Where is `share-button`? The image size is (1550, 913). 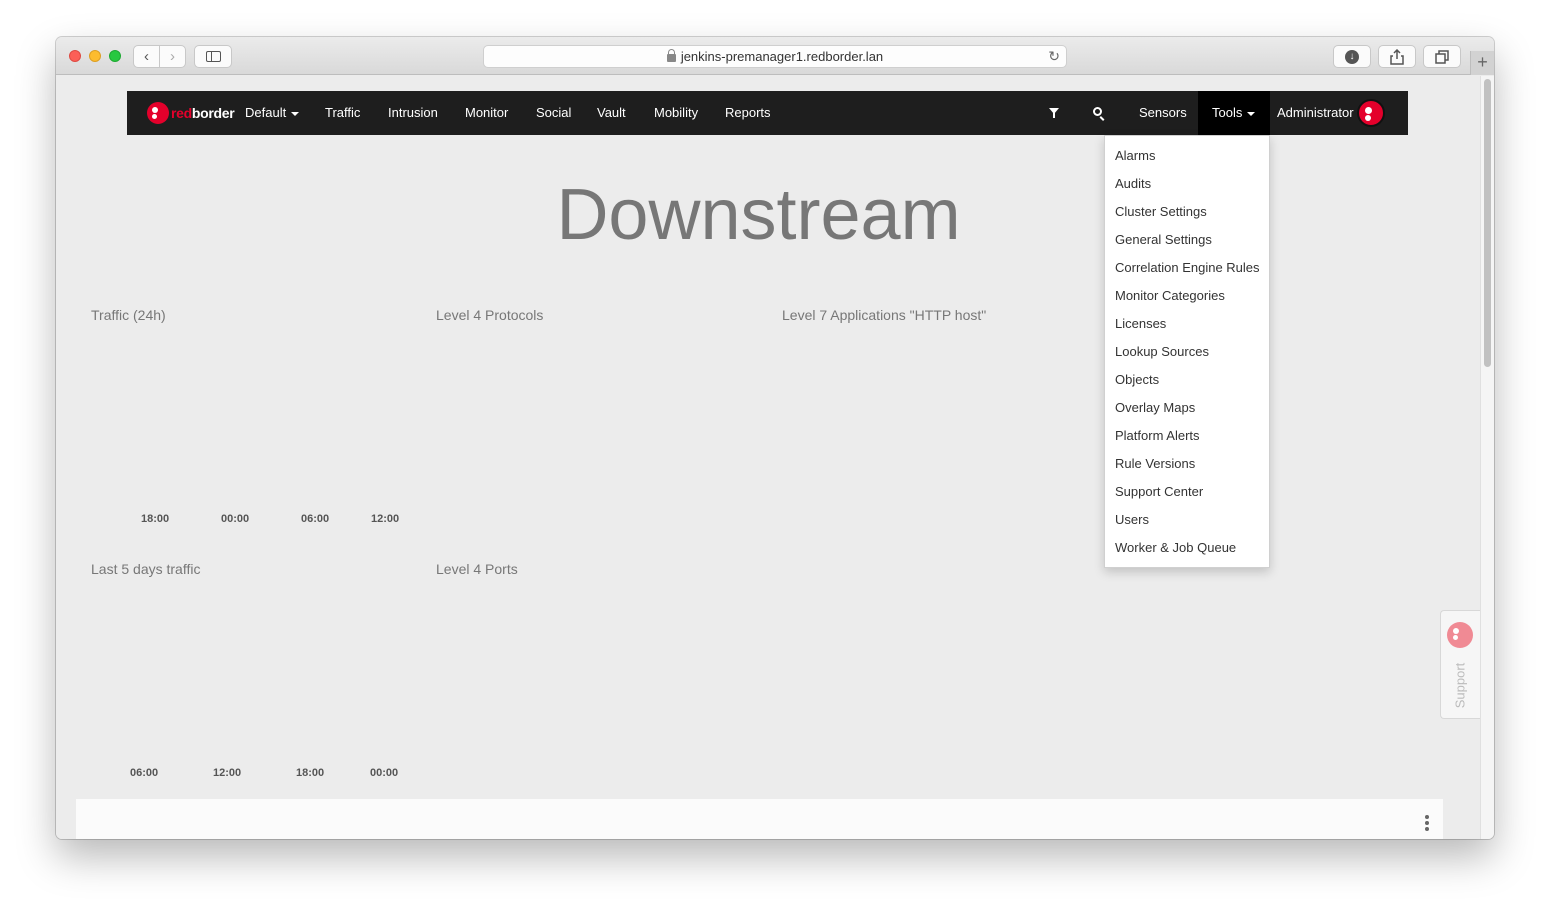
share-button is located at coordinates (1397, 56).